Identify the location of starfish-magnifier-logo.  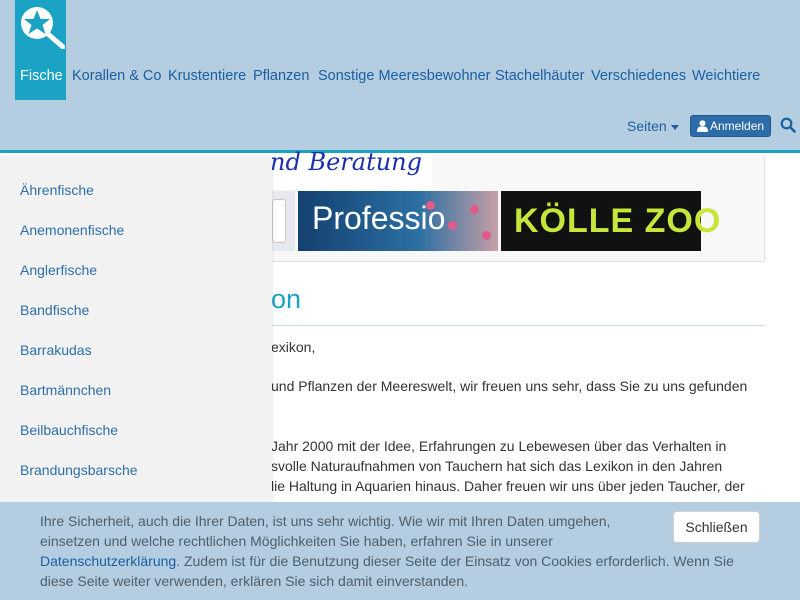
(43, 28).